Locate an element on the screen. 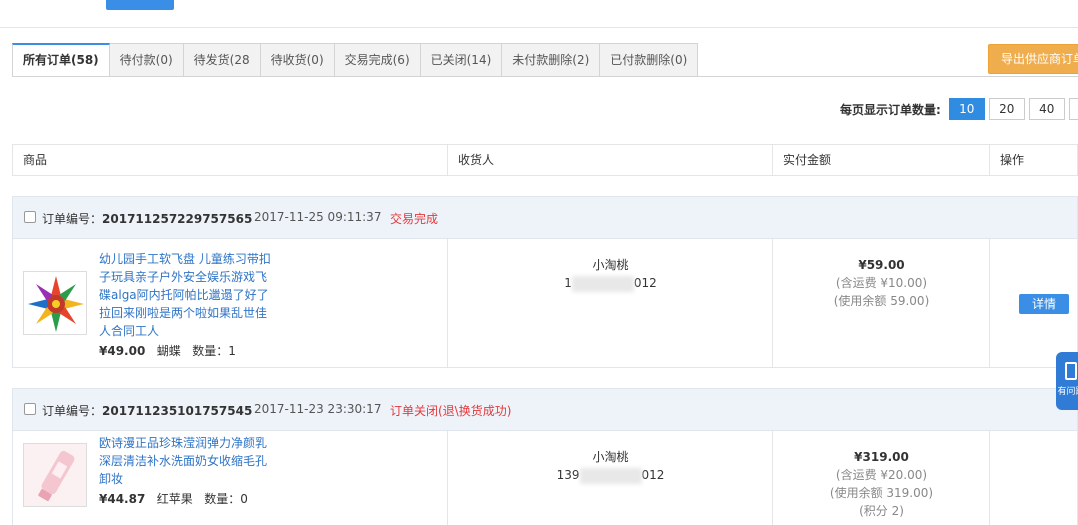 This screenshot has width=1078, height=525. order-status: 订单关闭(退\换货成功) is located at coordinates (451, 411).